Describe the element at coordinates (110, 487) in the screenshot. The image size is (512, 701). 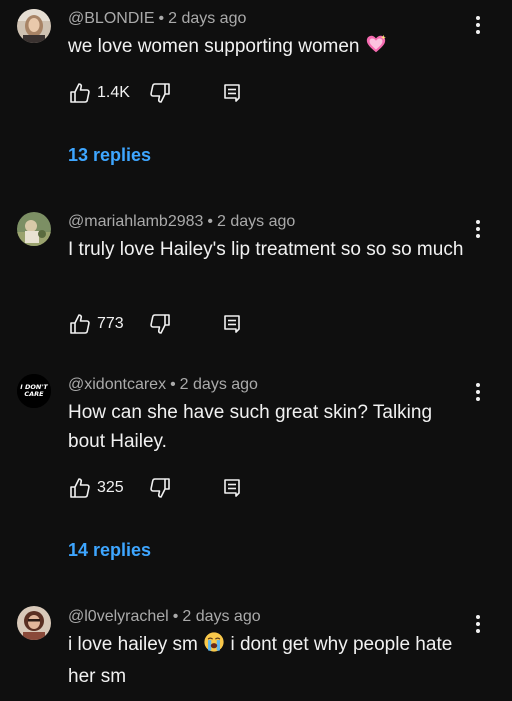
I see `like-count: 325` at that location.